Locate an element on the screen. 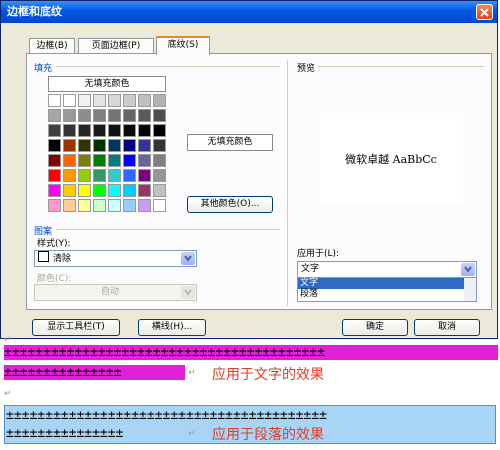  close-button is located at coordinates (484, 12).